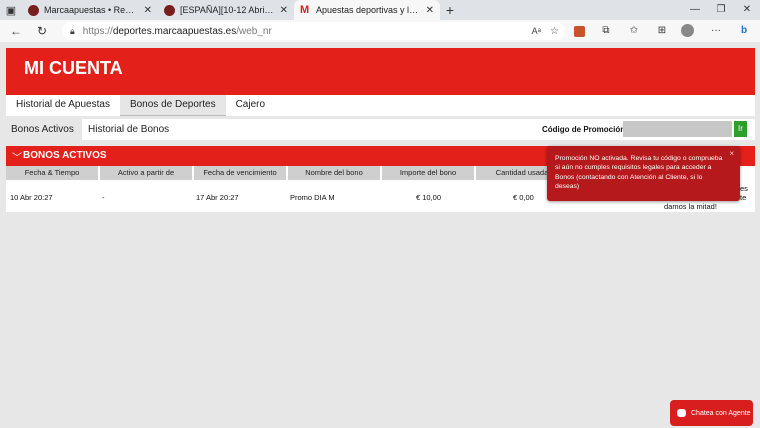  I want to click on browser-tab-1: Marcaapuestas • Reembolso 50% ✕, so click(90, 10).